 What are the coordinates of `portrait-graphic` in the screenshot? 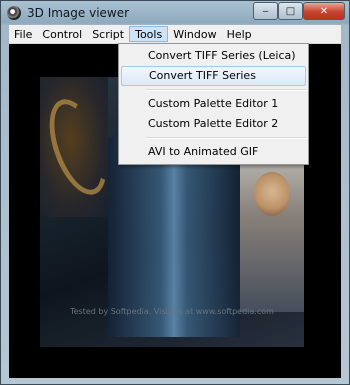 It's located at (272, 194).